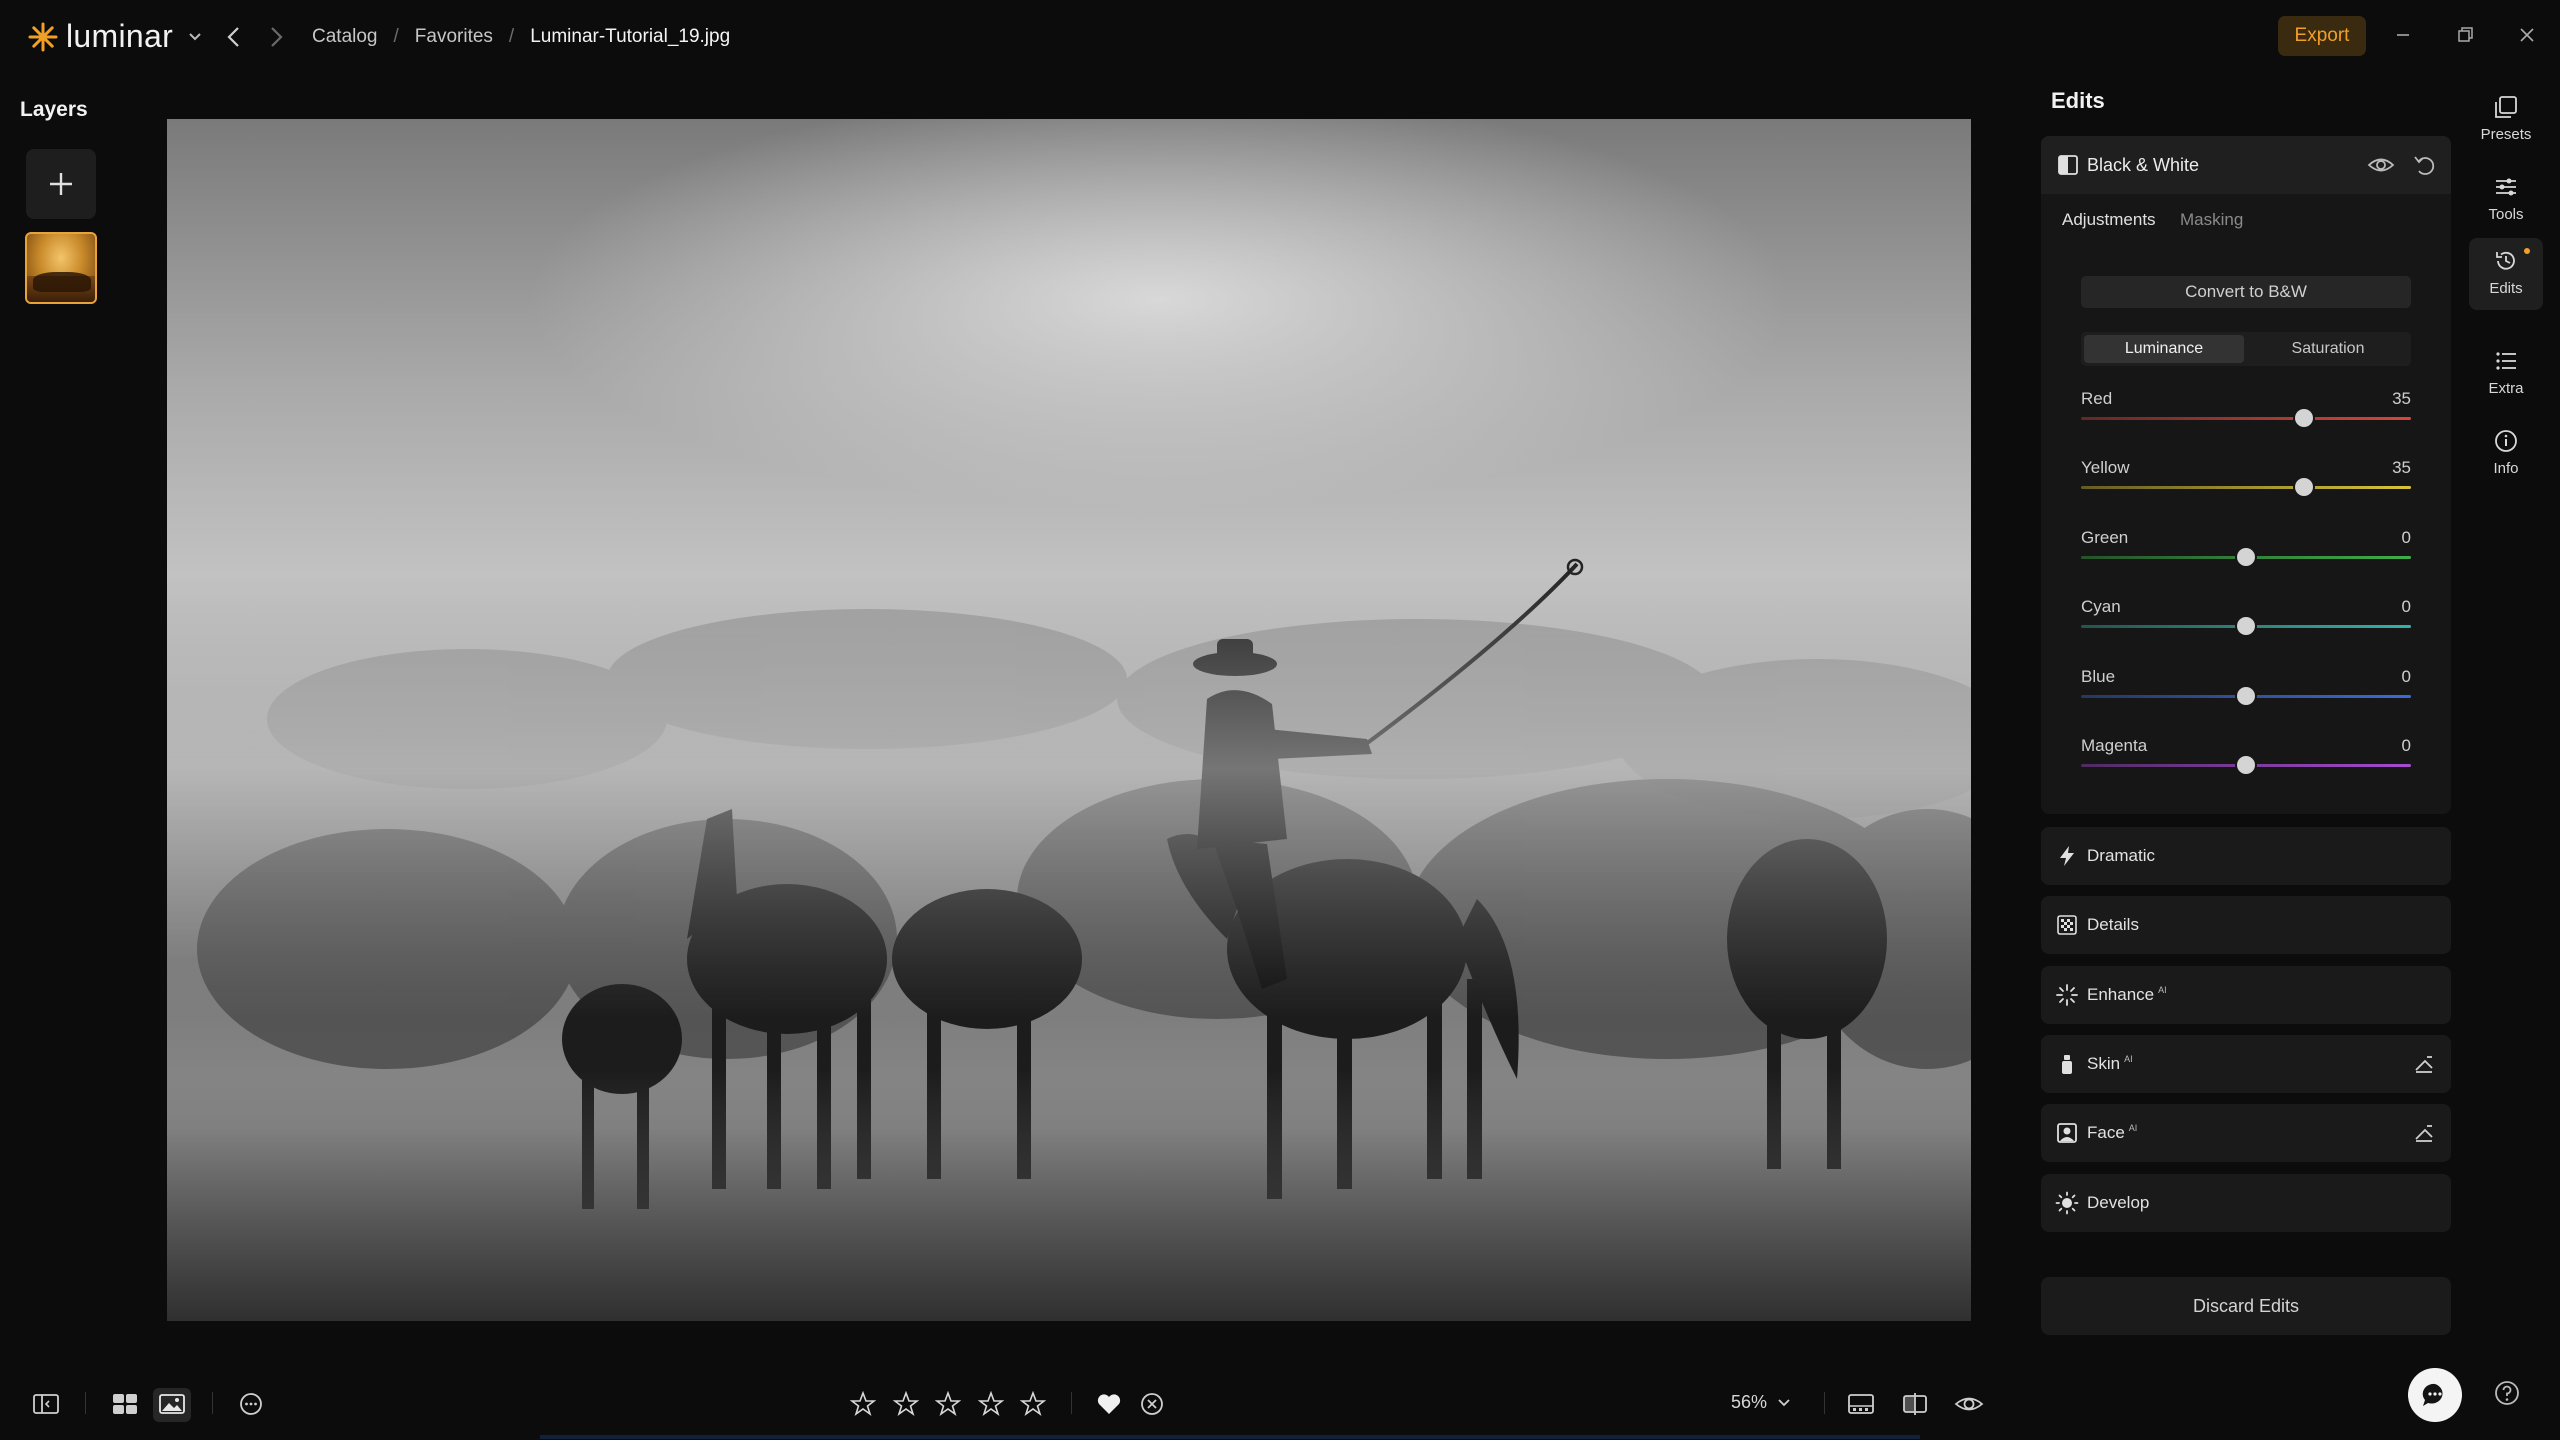 The height and width of the screenshot is (1440, 2560). What do you see at coordinates (2067, 856) in the screenshot?
I see `lightning-icon` at bounding box center [2067, 856].